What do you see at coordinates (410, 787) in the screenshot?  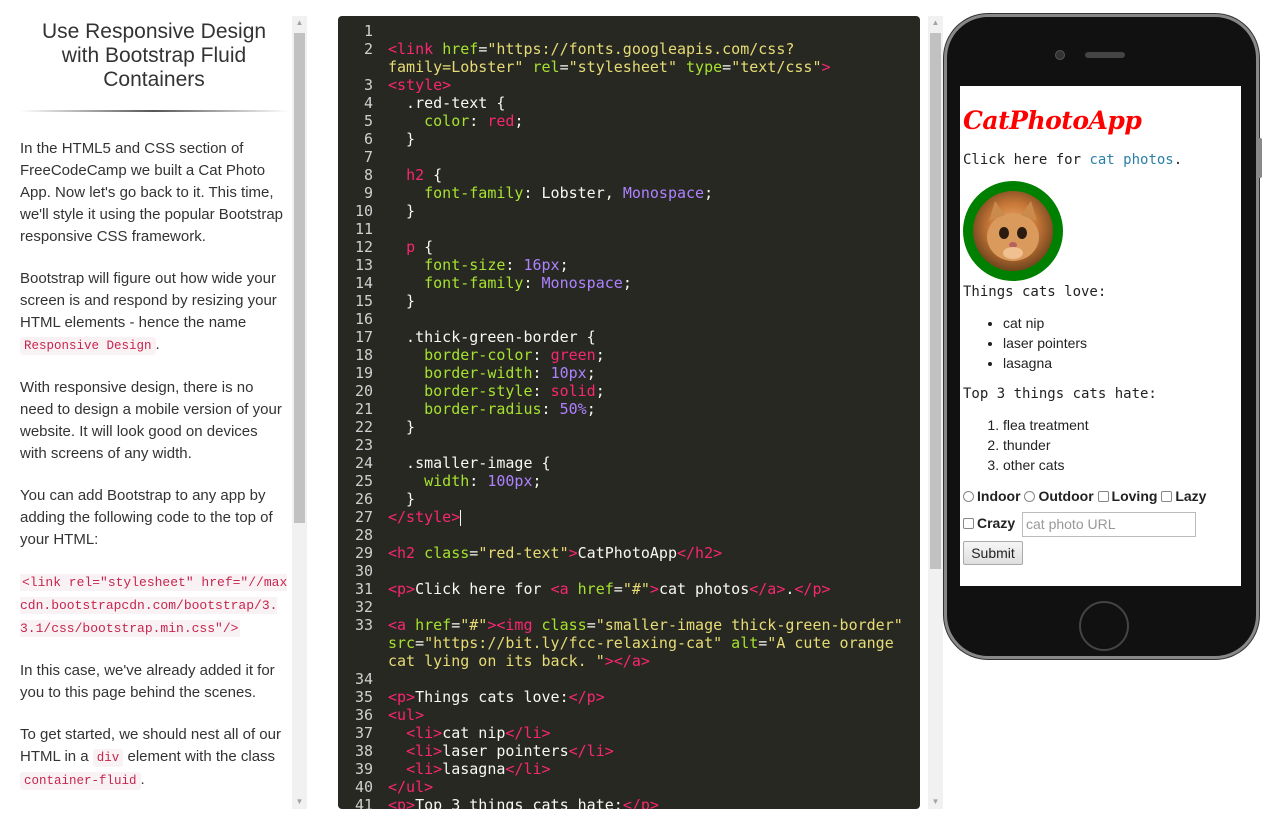 I see `code-text: </ul>` at bounding box center [410, 787].